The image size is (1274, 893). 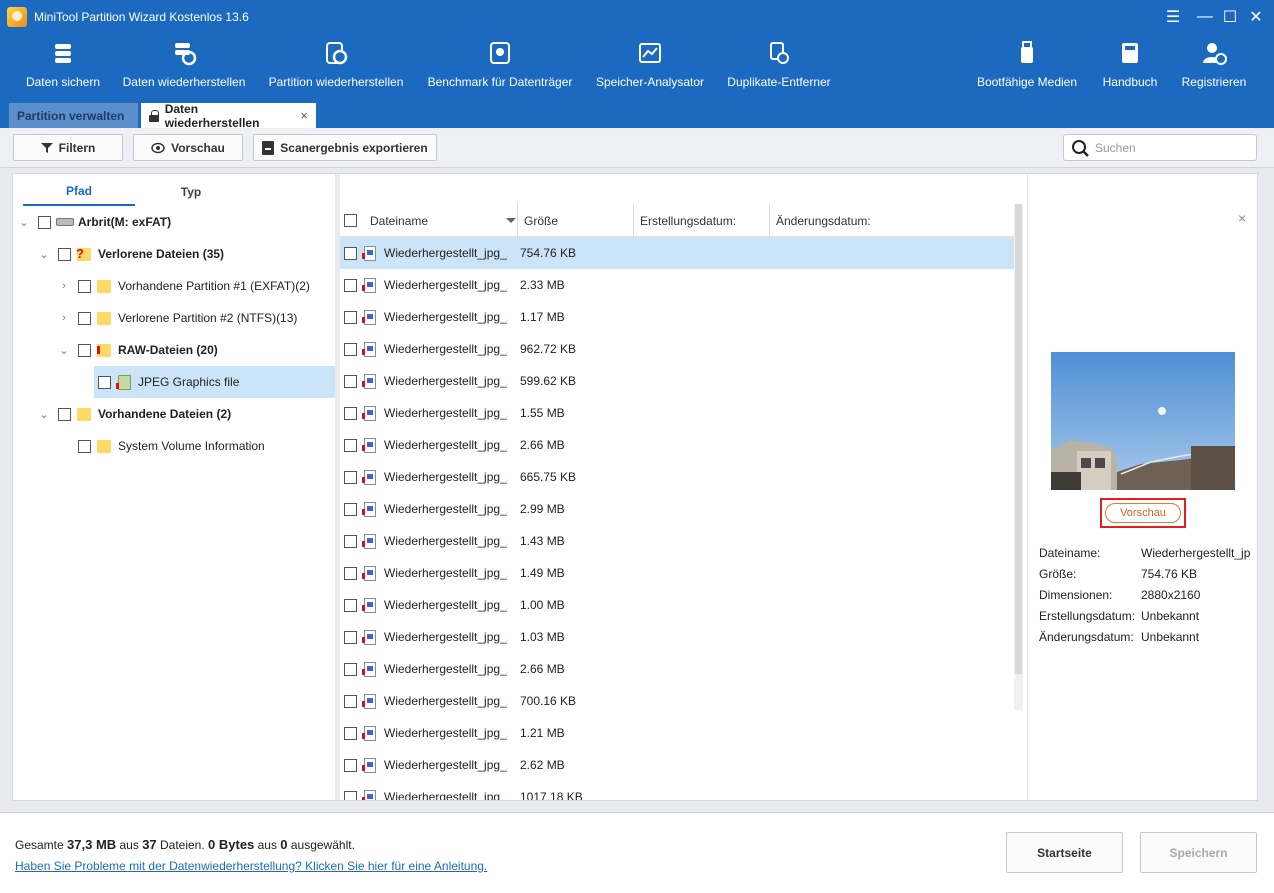 I want to click on jpg-file-icon, so click(x=369, y=509).